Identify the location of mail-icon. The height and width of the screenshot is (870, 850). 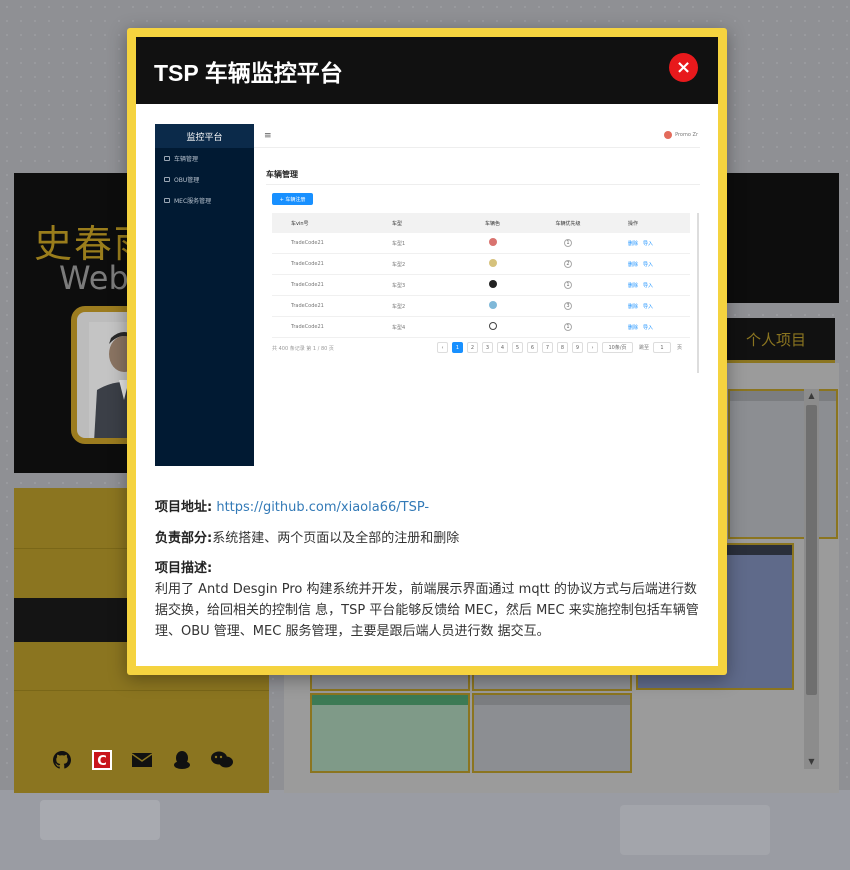
(142, 760).